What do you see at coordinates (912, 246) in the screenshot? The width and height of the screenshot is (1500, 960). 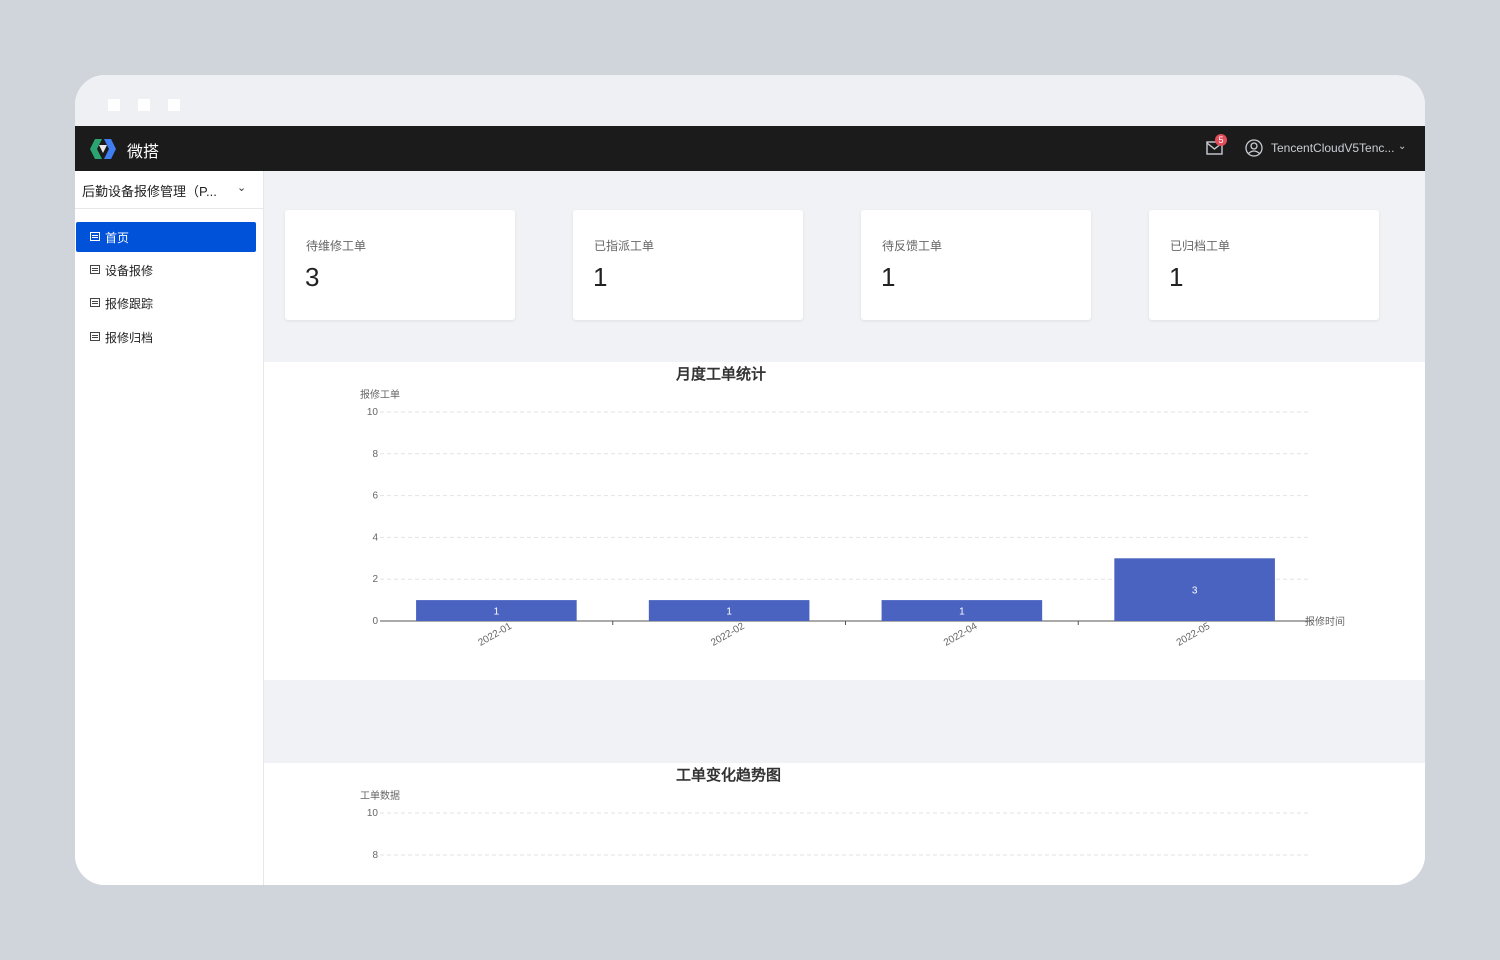 I see `stat-label: 待反馈工单` at bounding box center [912, 246].